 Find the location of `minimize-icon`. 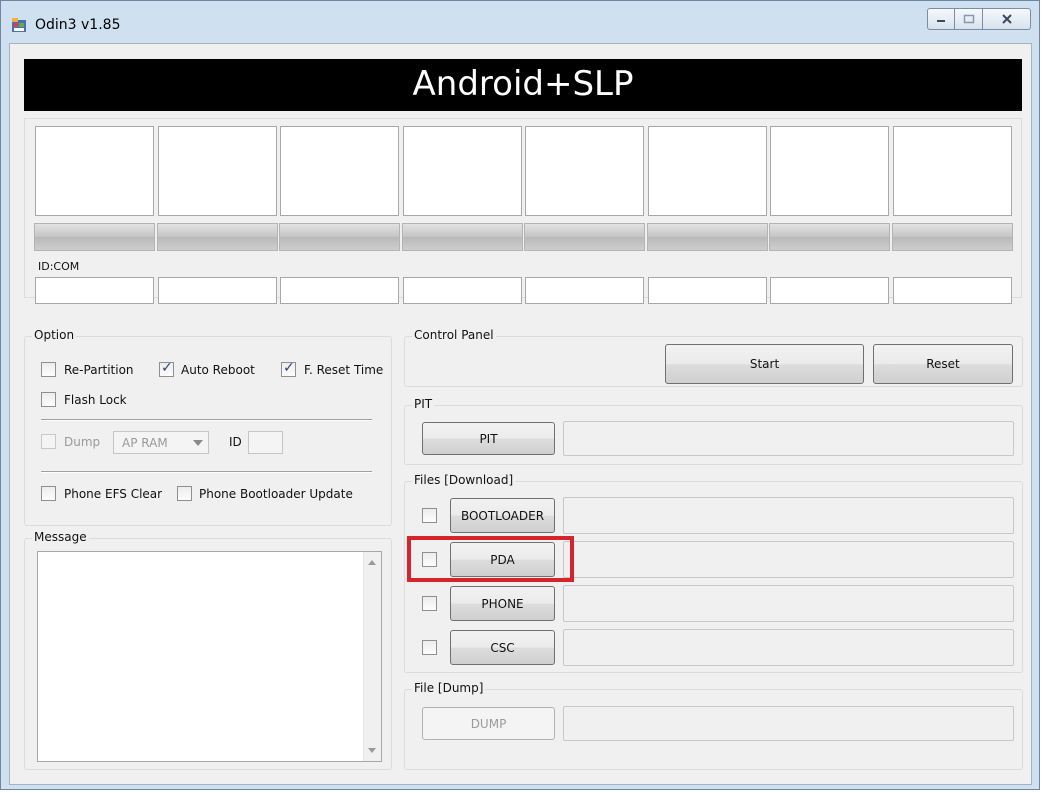

minimize-icon is located at coordinates (941, 21).